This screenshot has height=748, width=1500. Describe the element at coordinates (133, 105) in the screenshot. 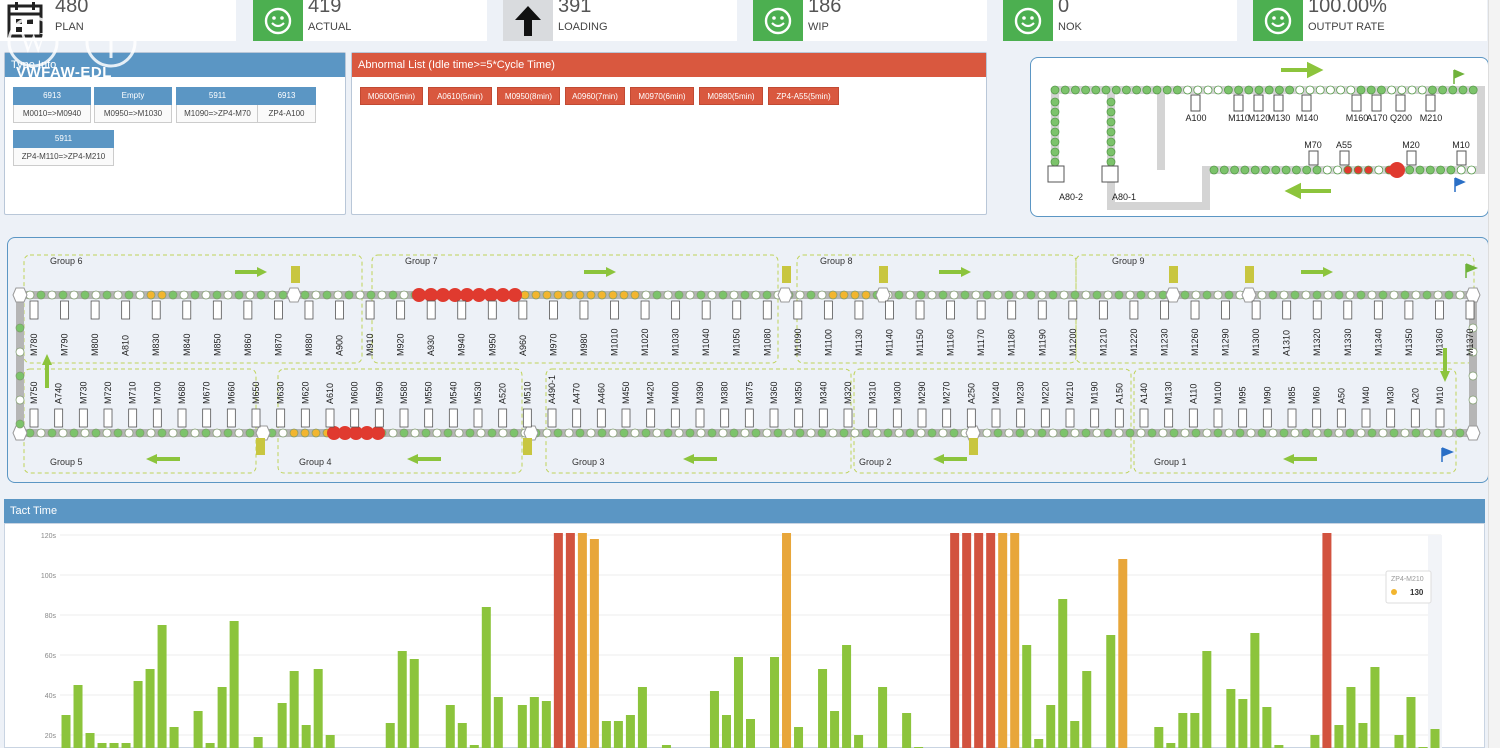

I see `type-card: Empty M0950=>M1030` at that location.